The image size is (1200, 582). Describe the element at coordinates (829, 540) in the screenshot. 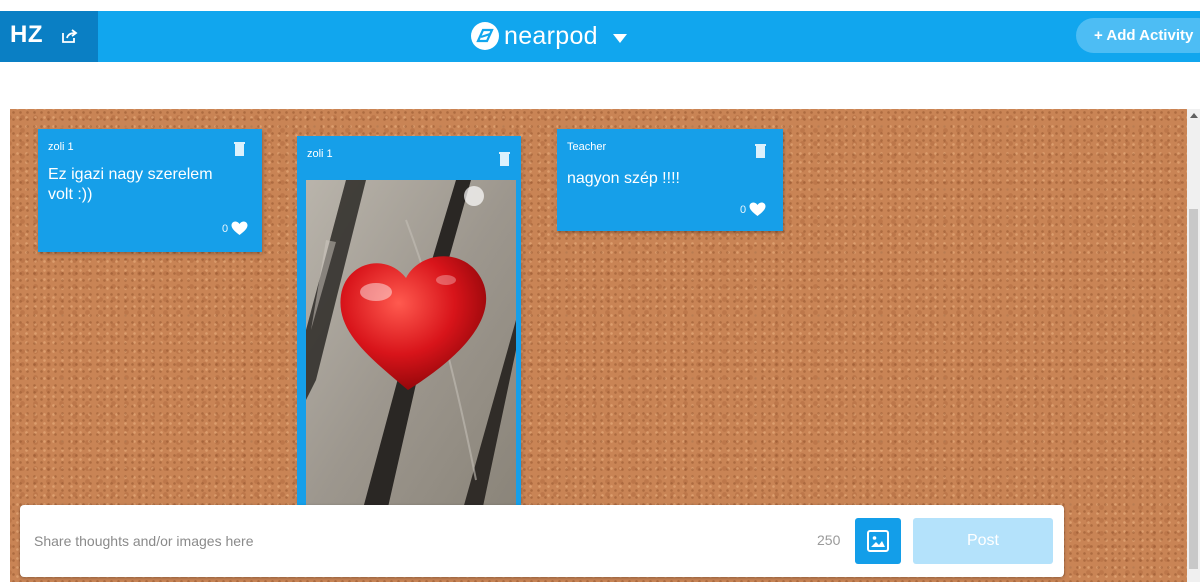

I see `character-count: 250` at that location.